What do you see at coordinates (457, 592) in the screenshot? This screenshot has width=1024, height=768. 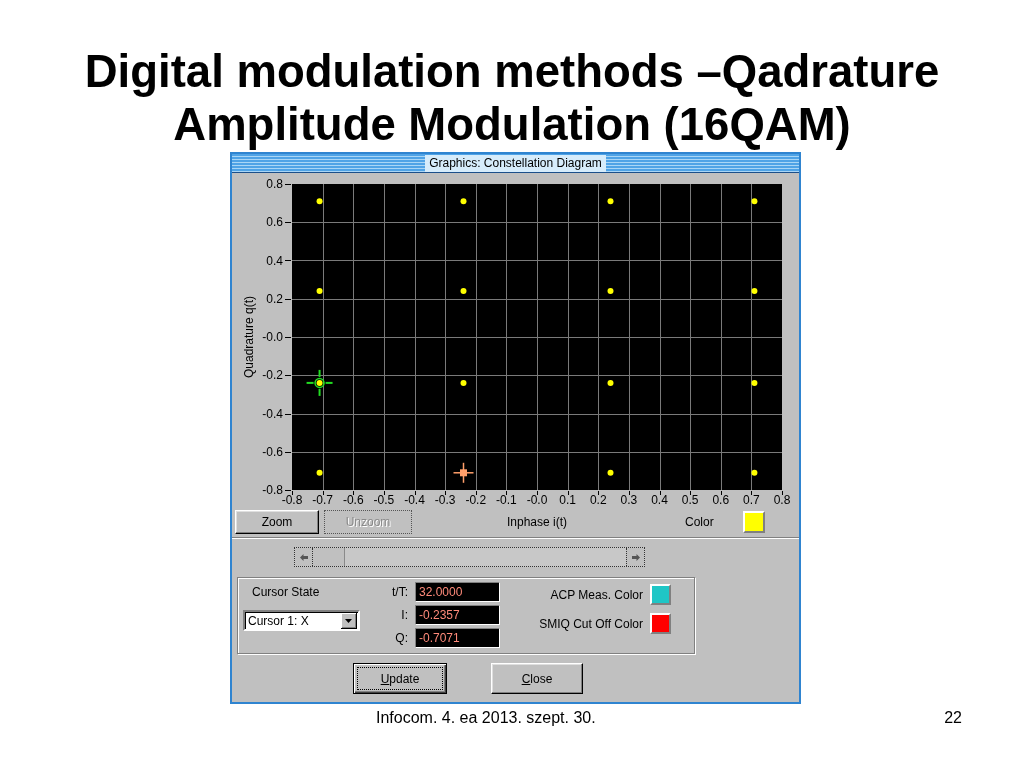 I see `readout-field: 32.0000` at bounding box center [457, 592].